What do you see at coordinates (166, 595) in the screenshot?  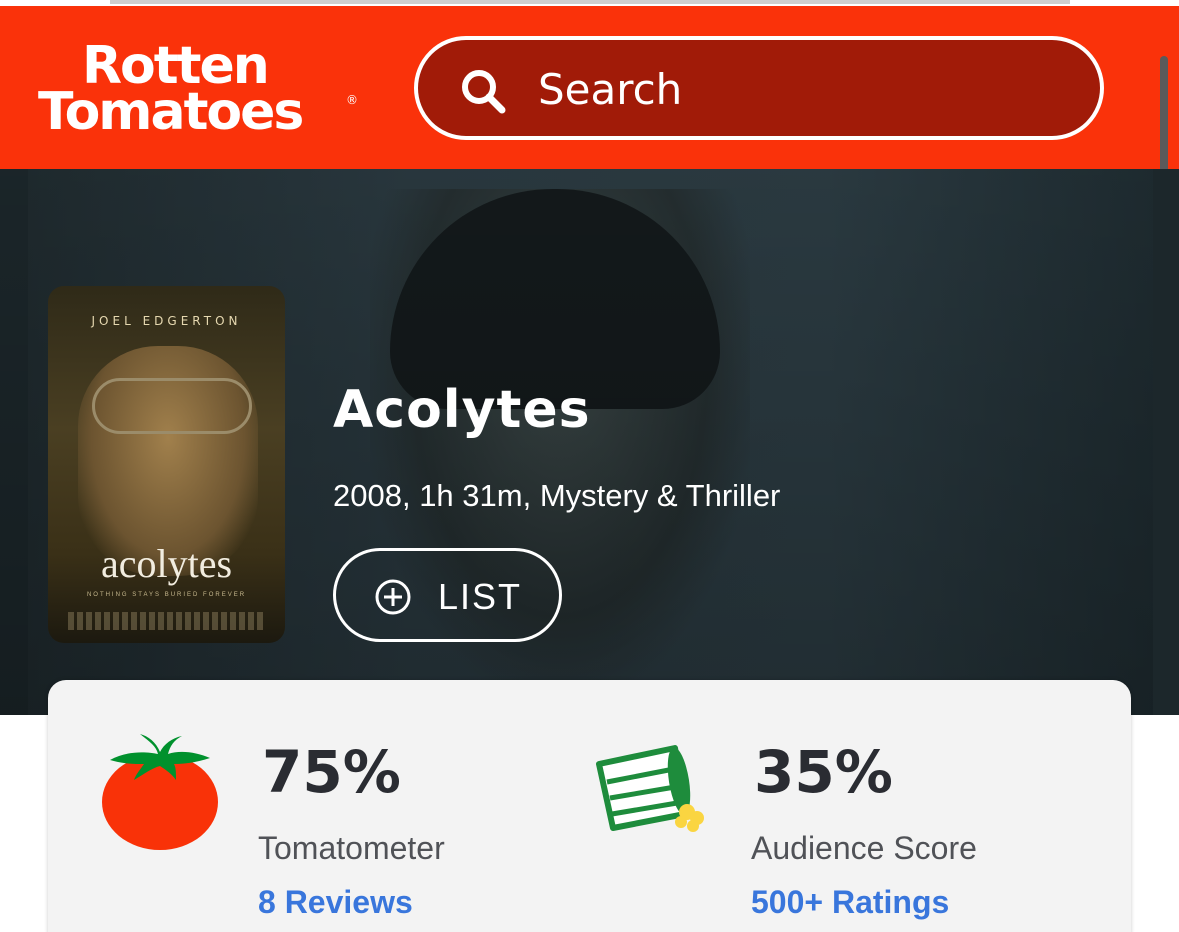 I see `poster-tagline: NOTHING STAYS BURIED FOREVER` at bounding box center [166, 595].